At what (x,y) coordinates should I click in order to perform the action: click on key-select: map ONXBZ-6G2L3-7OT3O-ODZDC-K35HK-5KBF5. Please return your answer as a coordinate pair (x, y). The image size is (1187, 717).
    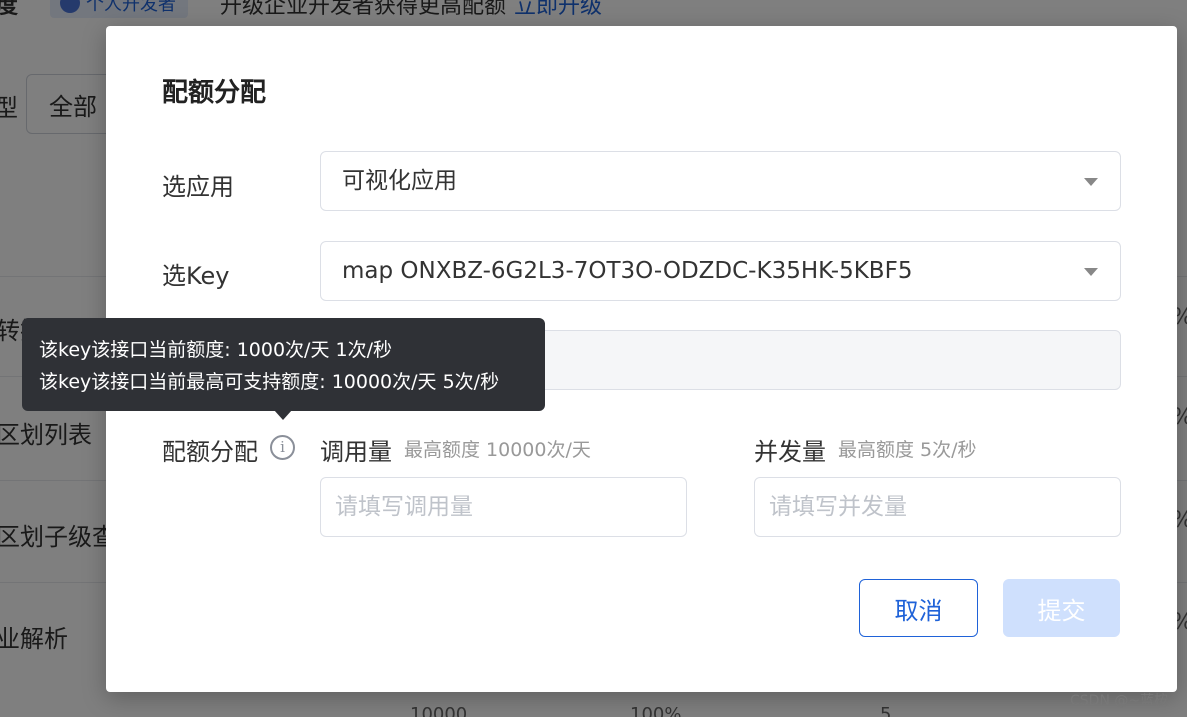
    Looking at the image, I should click on (720, 271).